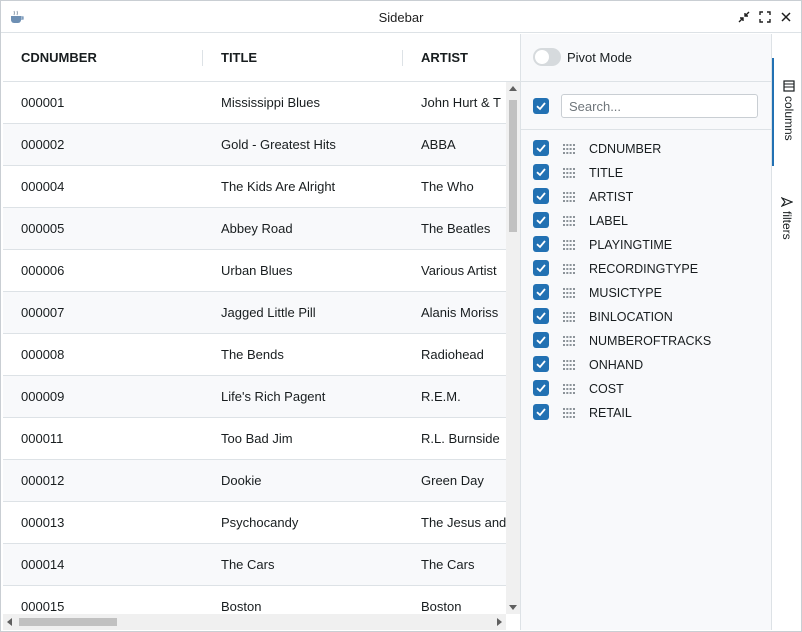  What do you see at coordinates (103, 186) in the screenshot?
I see `table-cell-cdnumber: 000004` at bounding box center [103, 186].